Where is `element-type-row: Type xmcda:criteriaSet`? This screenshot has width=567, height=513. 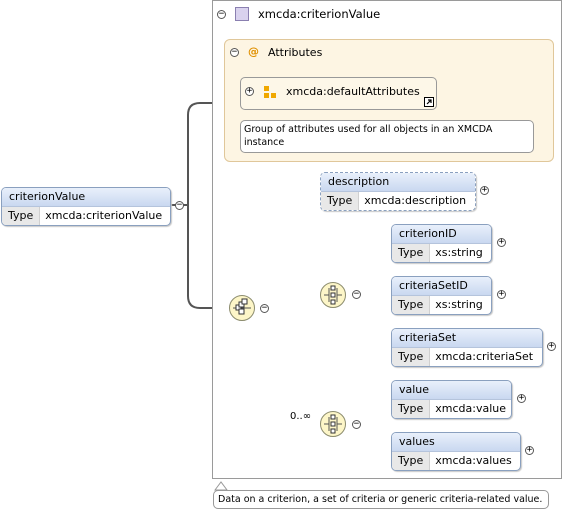
element-type-row: Type xmcda:criteriaSet is located at coordinates (467, 357).